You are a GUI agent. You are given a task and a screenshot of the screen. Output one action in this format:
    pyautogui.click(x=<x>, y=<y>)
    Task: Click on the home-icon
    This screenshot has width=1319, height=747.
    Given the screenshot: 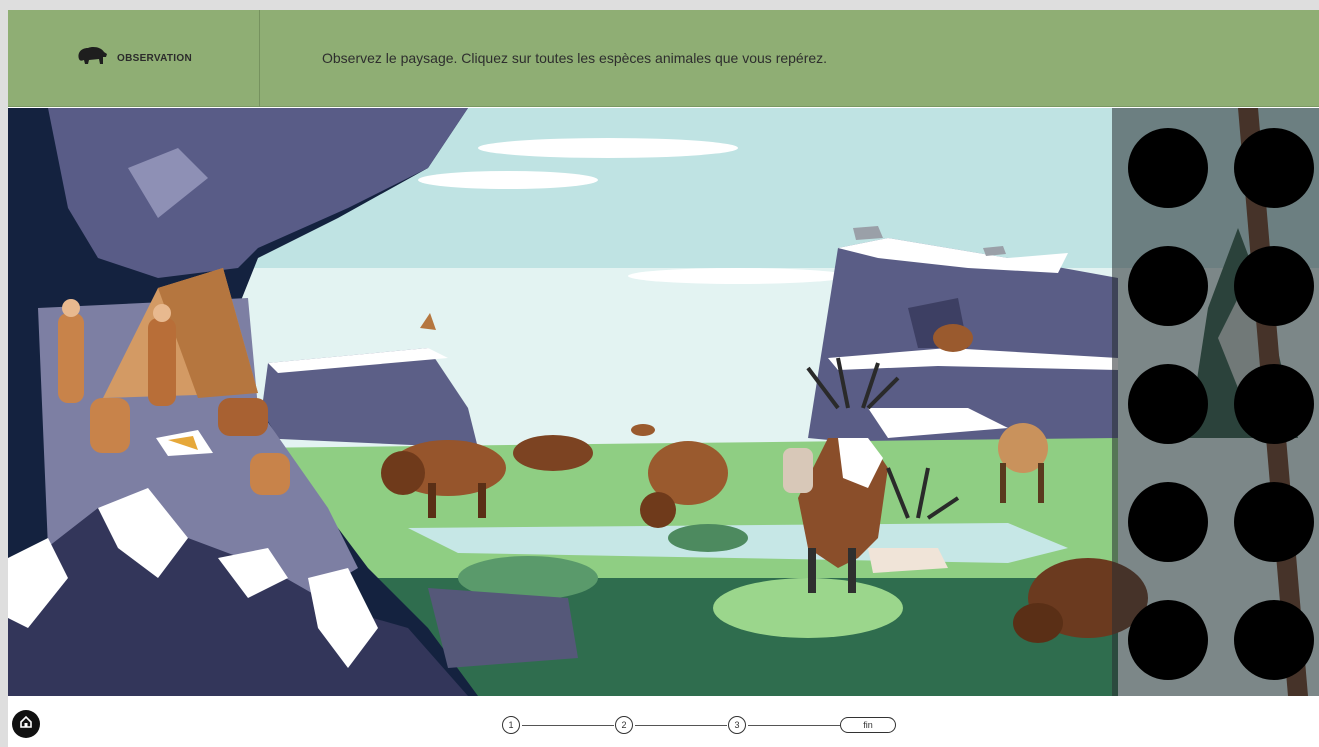 What is the action you would take?
    pyautogui.click(x=26, y=724)
    